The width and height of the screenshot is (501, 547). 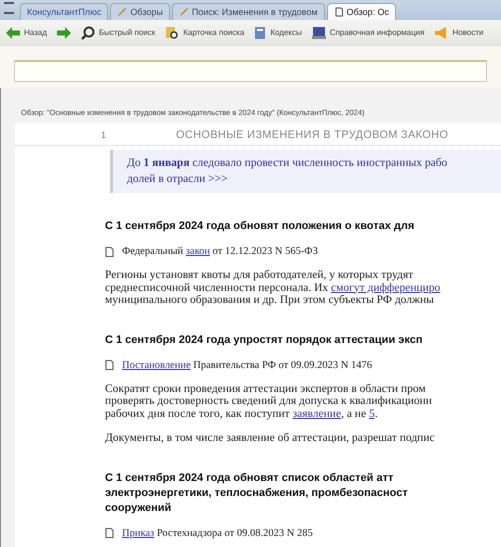 I want to click on toolbar-button, so click(x=63, y=32).